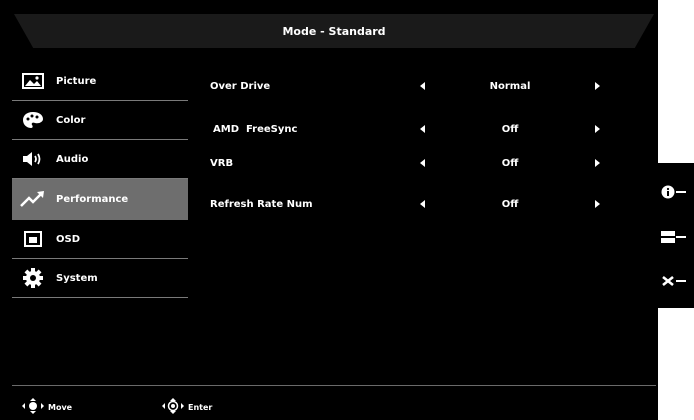 The width and height of the screenshot is (694, 420). I want to click on menu-item-picture: Picture, so click(100, 81).